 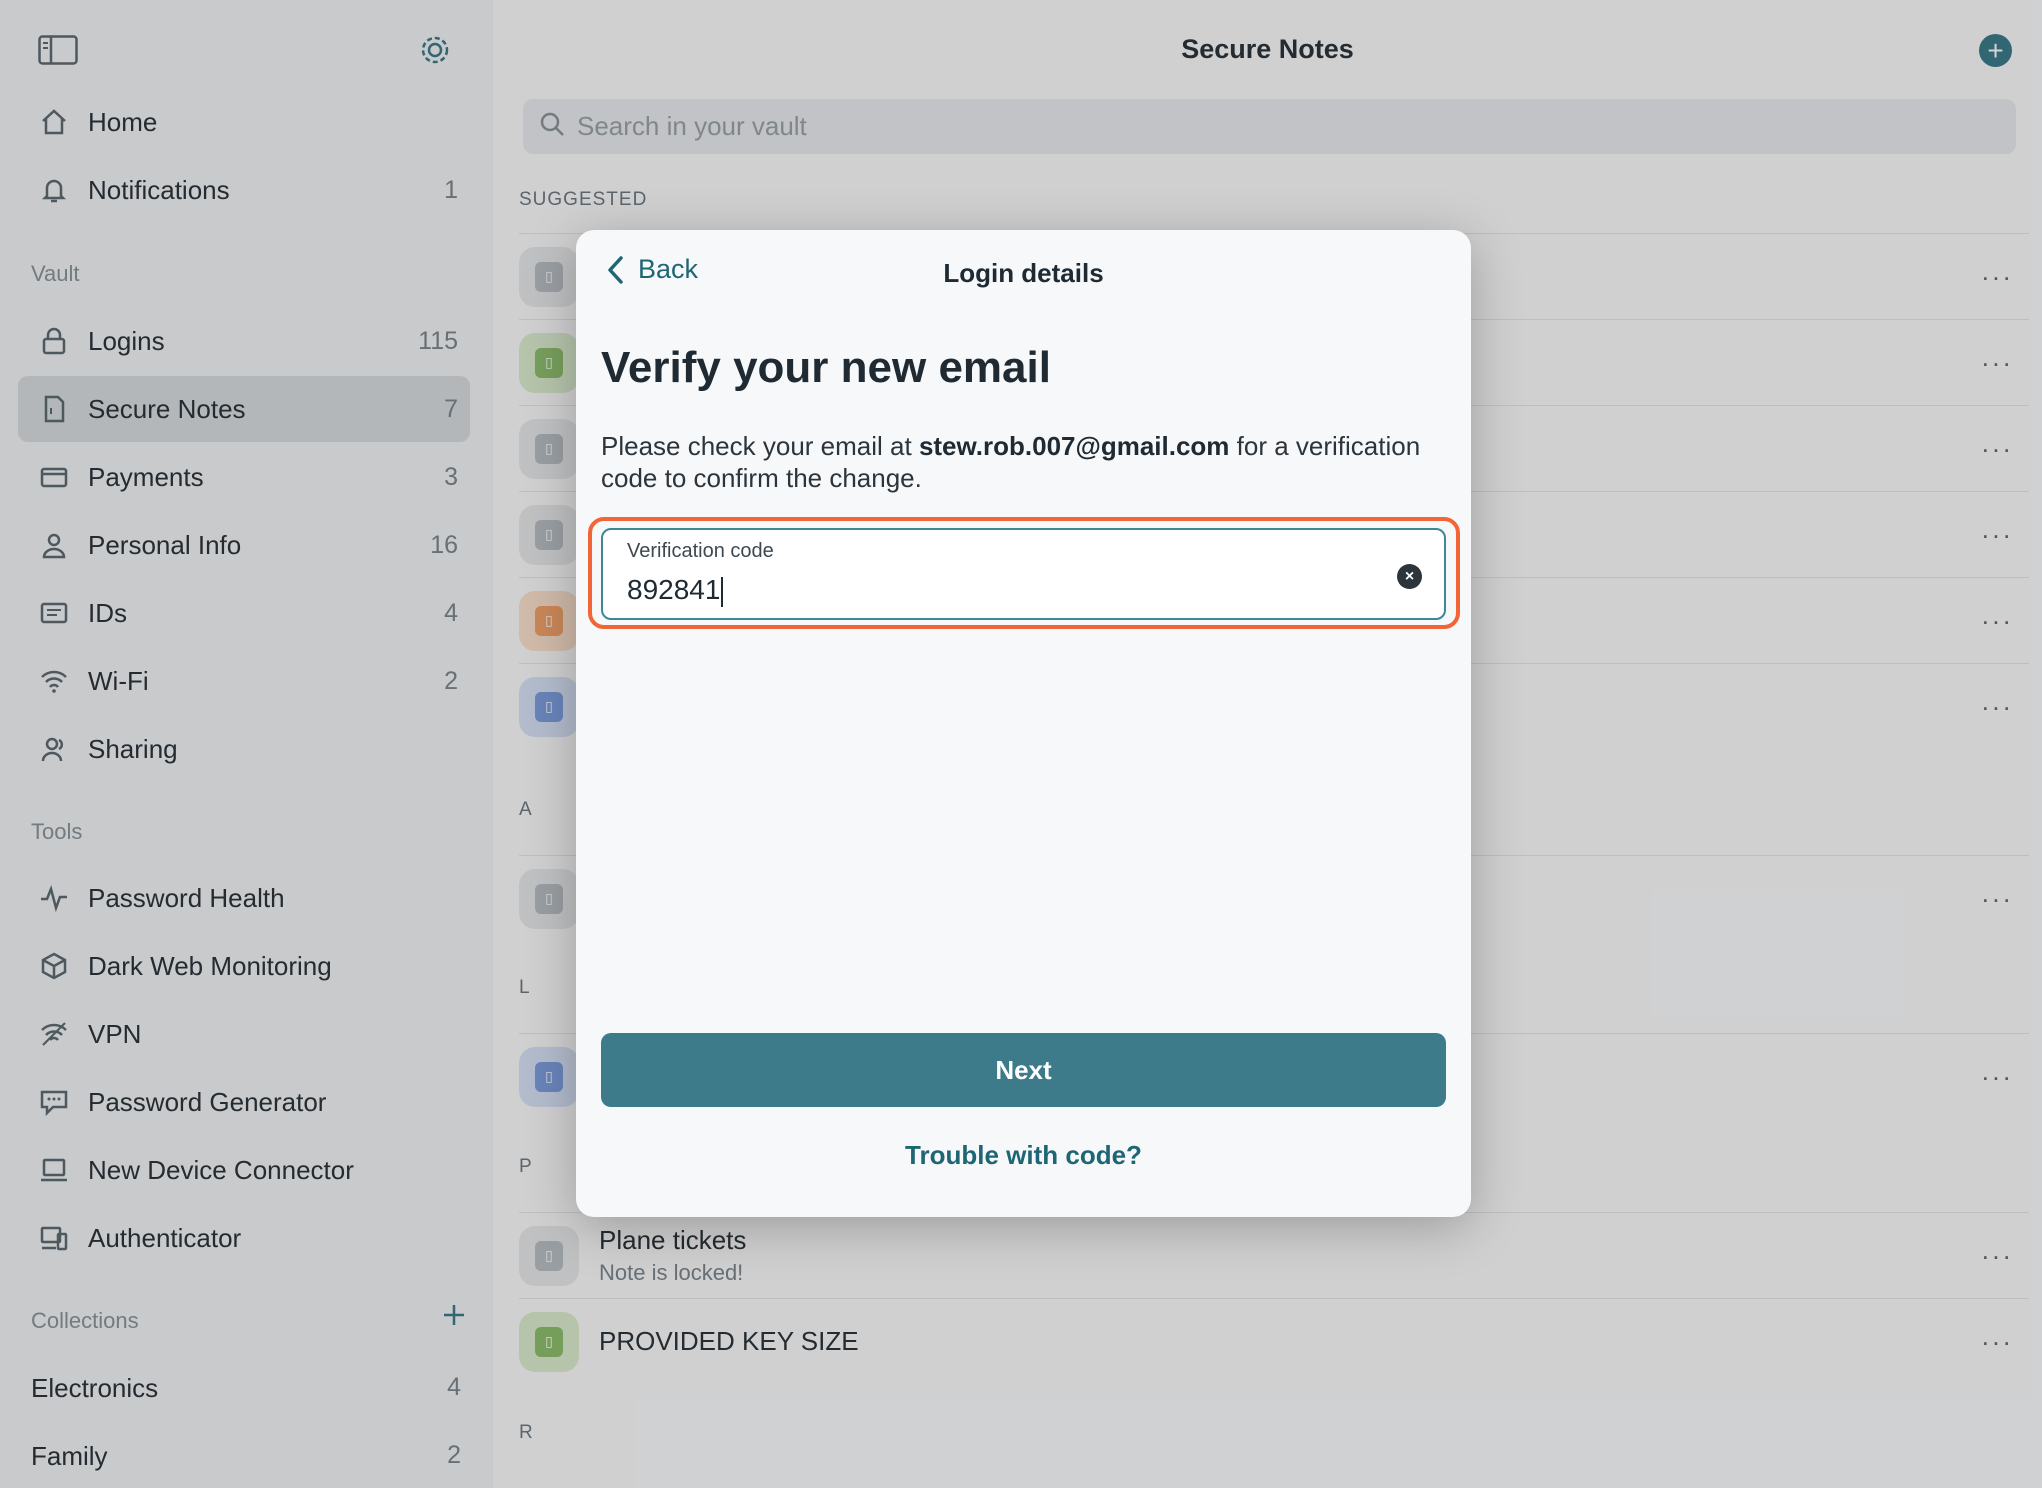 What do you see at coordinates (722, 591) in the screenshot?
I see `text-caret` at bounding box center [722, 591].